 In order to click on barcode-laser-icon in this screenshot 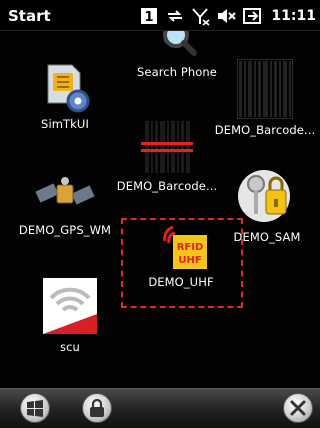, I will do `click(167, 147)`.